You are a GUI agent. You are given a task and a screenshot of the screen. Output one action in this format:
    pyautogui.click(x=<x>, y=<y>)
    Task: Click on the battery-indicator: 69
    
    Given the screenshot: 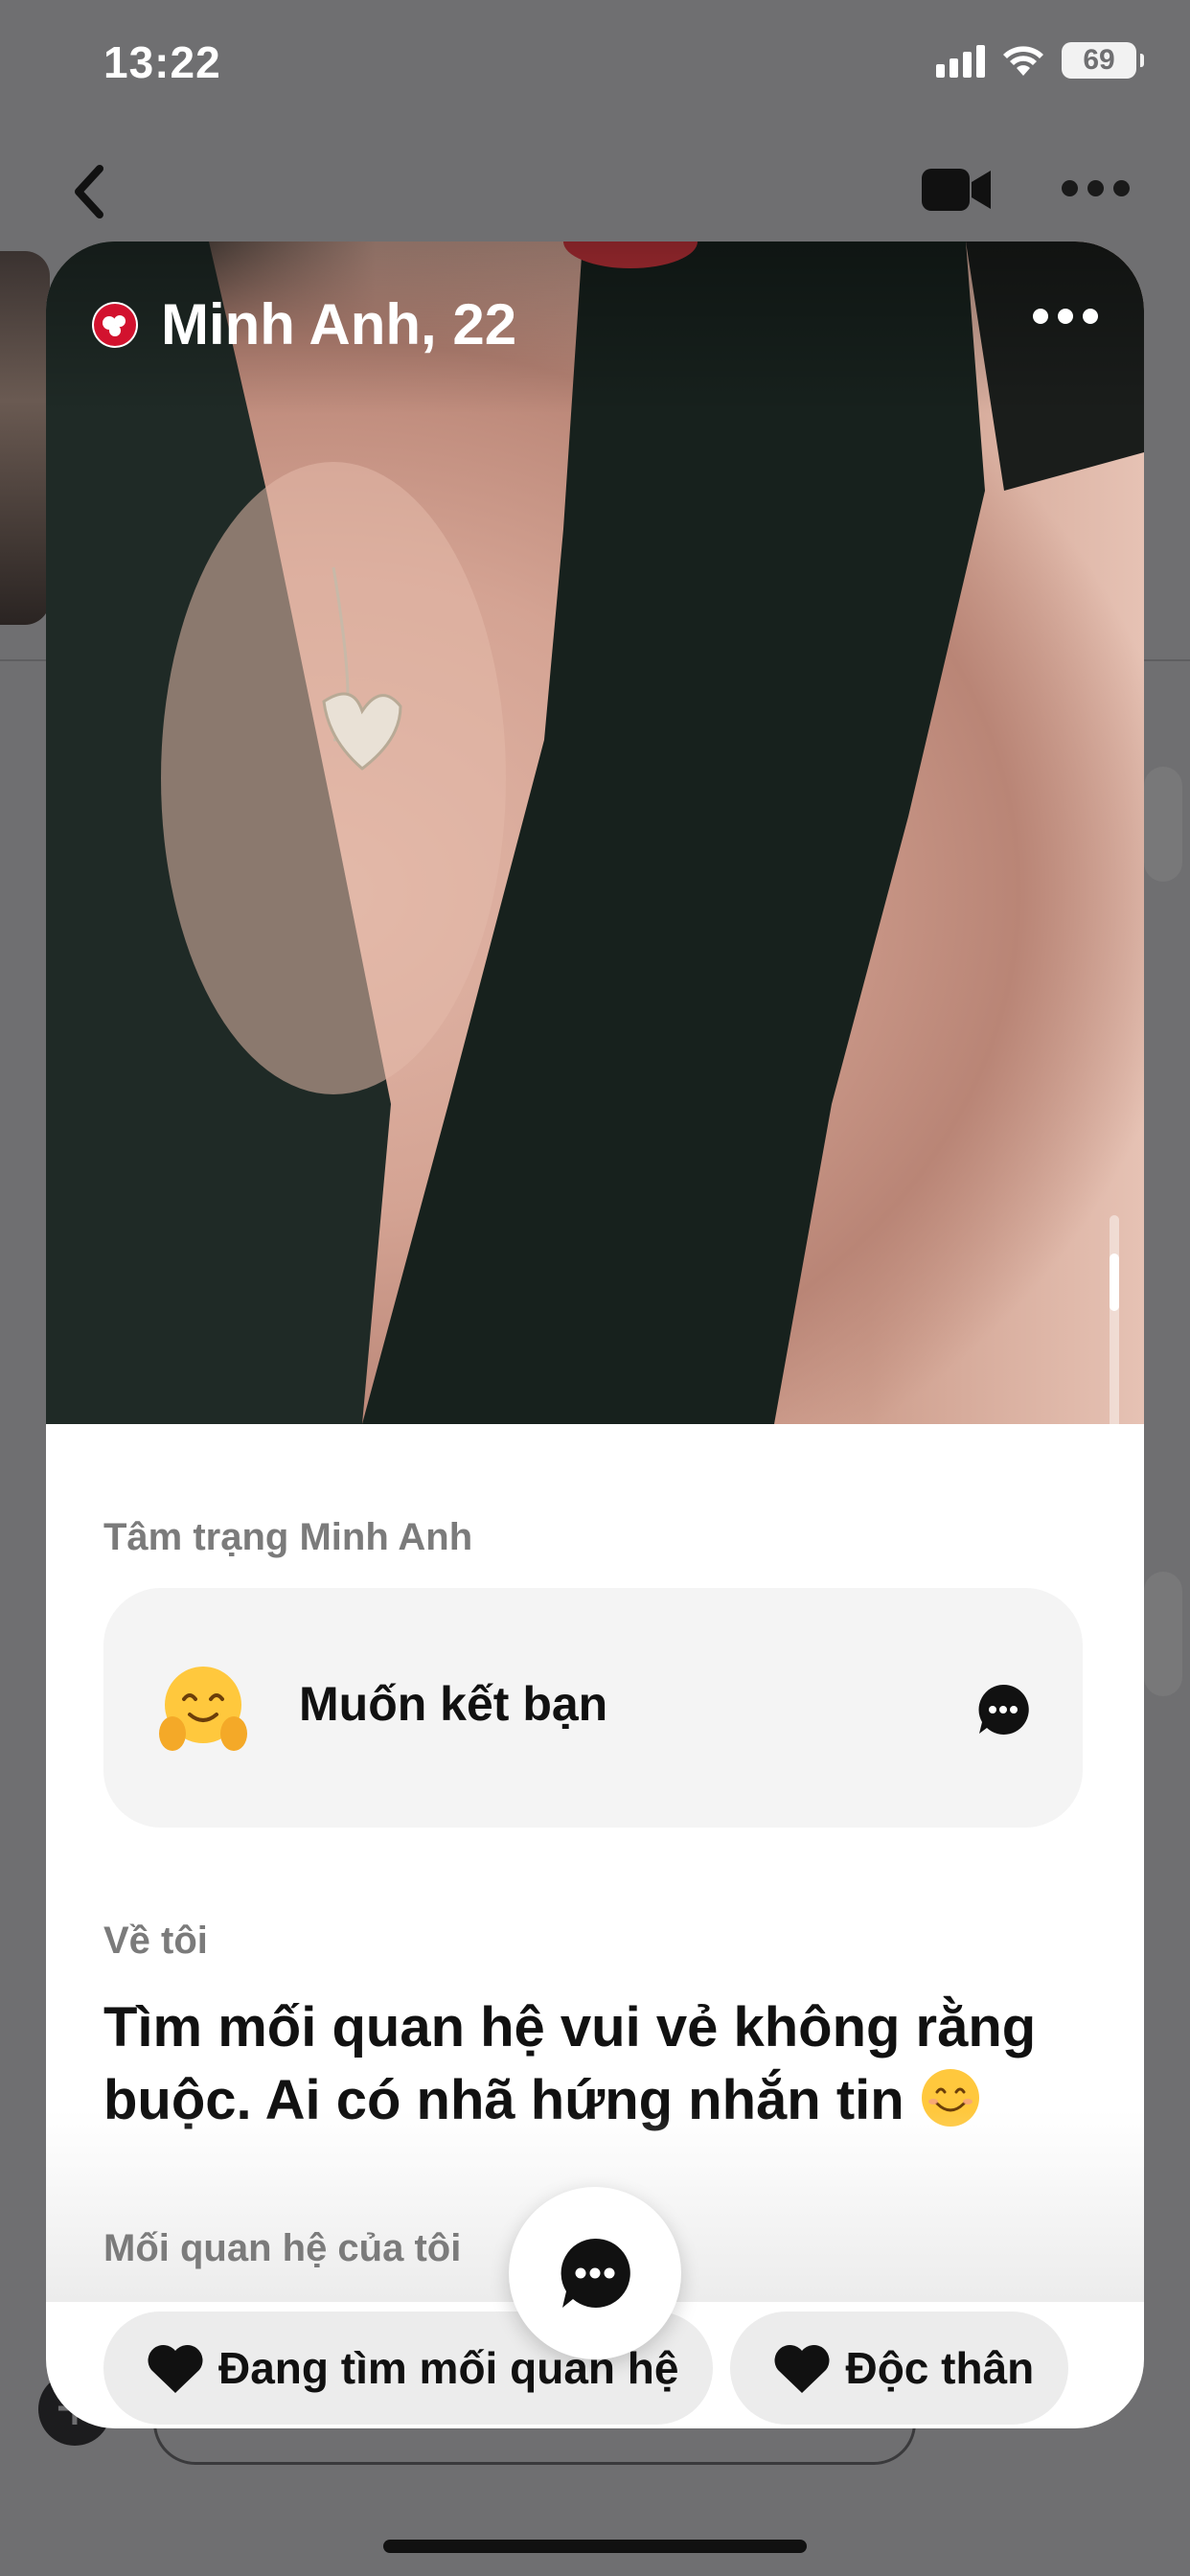 What is the action you would take?
    pyautogui.click(x=1103, y=60)
    